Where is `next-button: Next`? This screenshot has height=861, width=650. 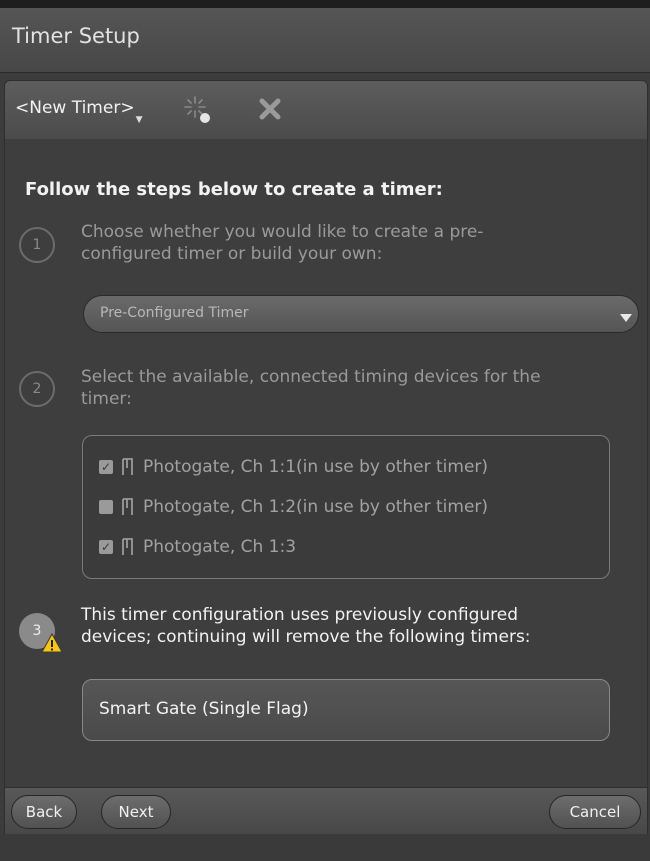
next-button: Next is located at coordinates (136, 812).